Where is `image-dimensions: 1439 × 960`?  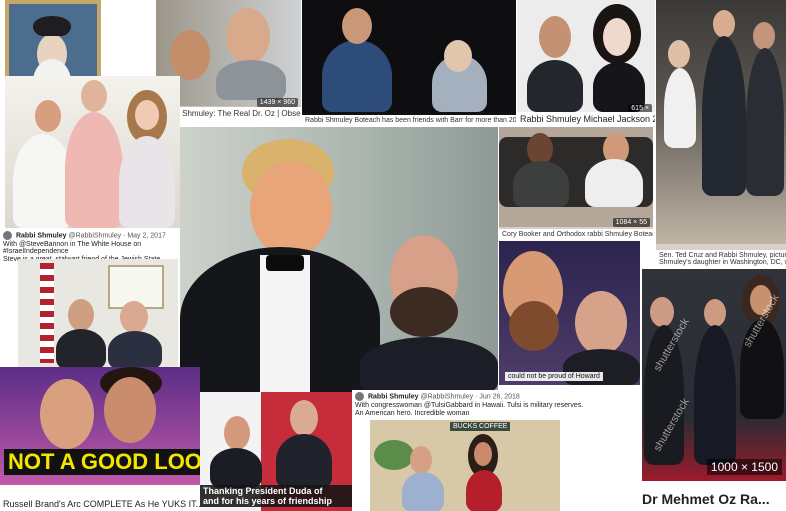 image-dimensions: 1439 × 960 is located at coordinates (277, 102).